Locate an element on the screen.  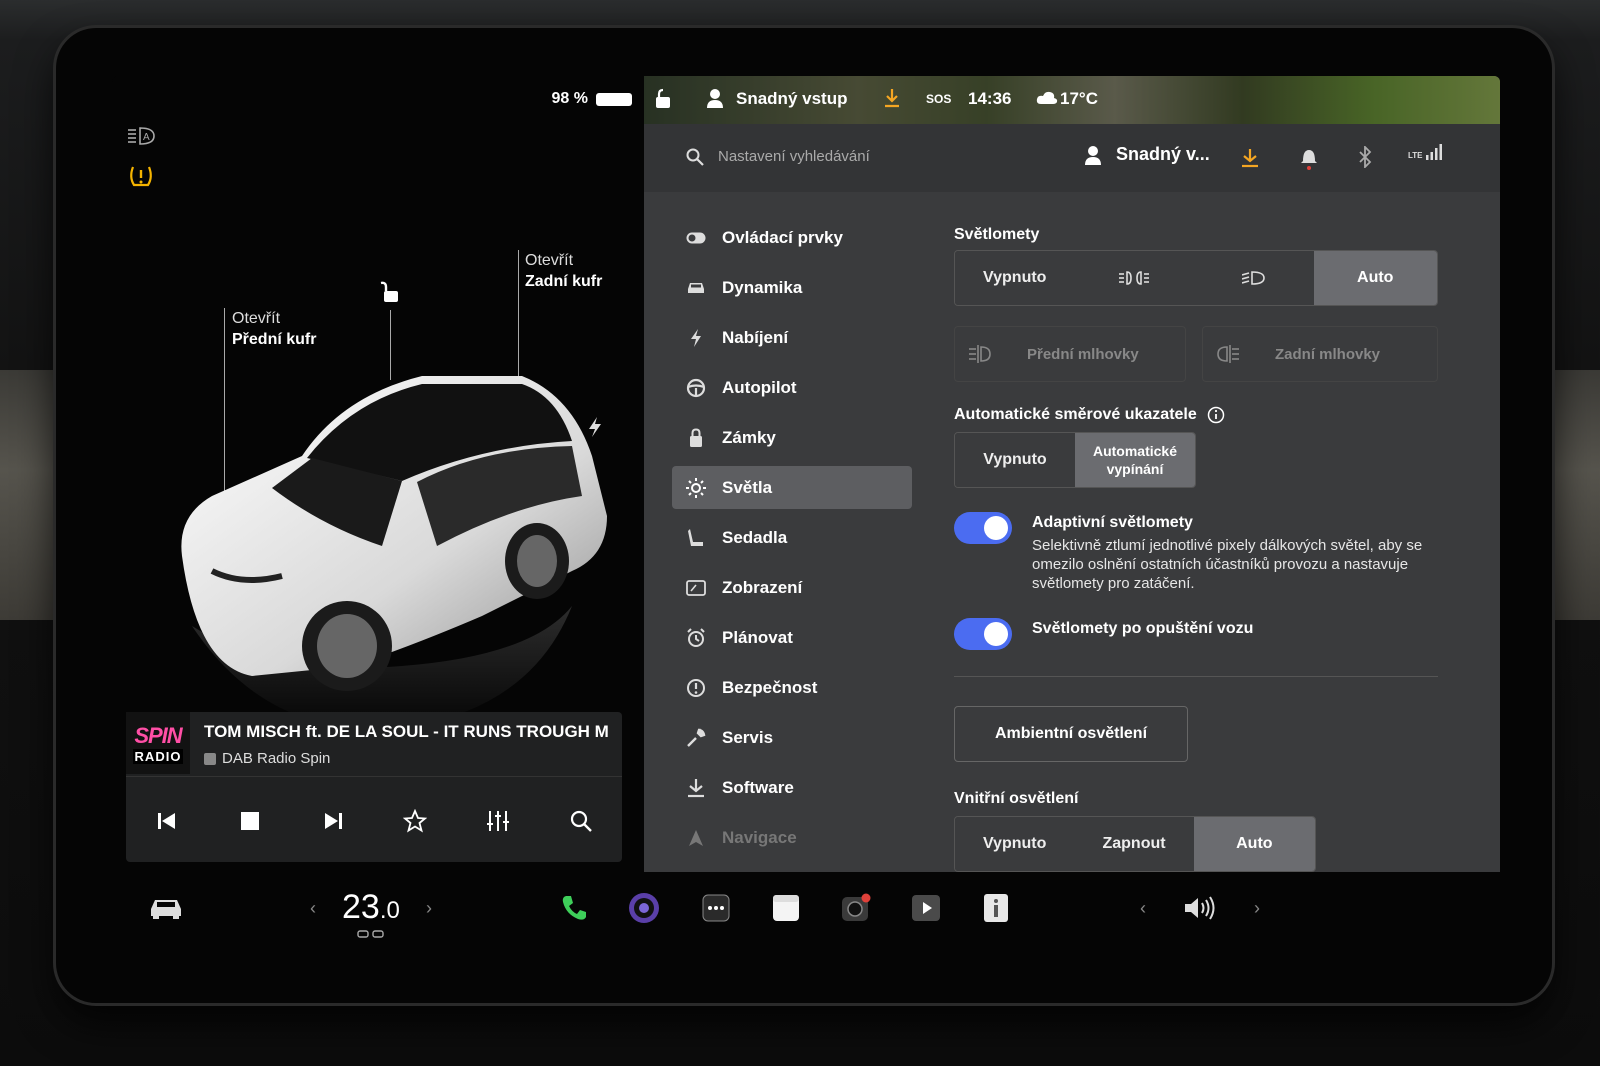
menu-label: Autopilot is located at coordinates (759, 387).